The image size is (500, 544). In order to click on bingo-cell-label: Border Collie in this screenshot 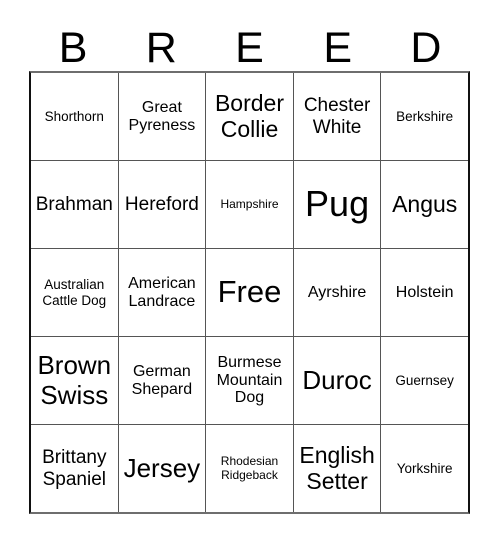, I will do `click(249, 115)`.